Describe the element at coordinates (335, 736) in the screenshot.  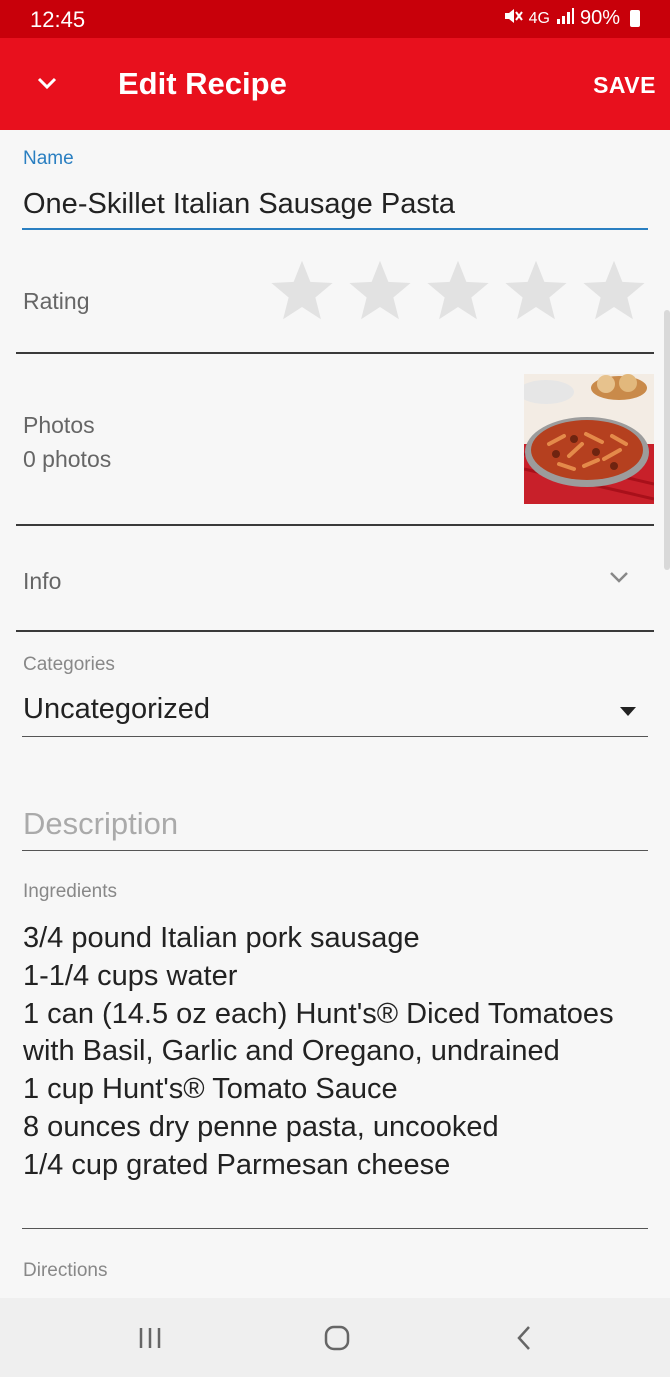
I see `categories-underline` at that location.